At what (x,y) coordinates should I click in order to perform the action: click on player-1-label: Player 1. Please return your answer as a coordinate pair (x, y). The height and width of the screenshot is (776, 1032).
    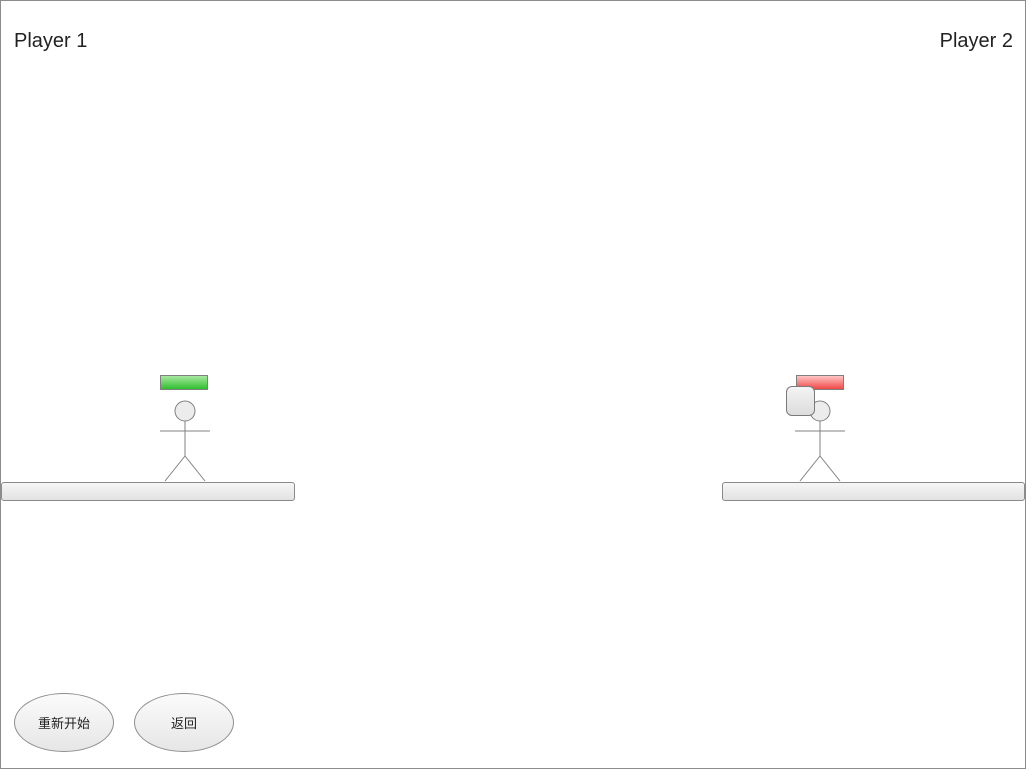
    Looking at the image, I should click on (51, 41).